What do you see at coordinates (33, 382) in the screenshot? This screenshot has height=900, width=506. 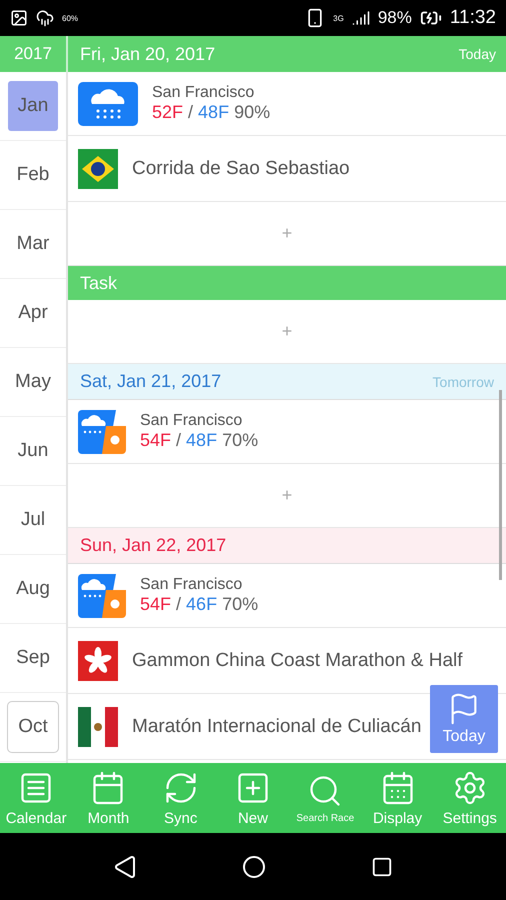 I see `month-tab: May` at bounding box center [33, 382].